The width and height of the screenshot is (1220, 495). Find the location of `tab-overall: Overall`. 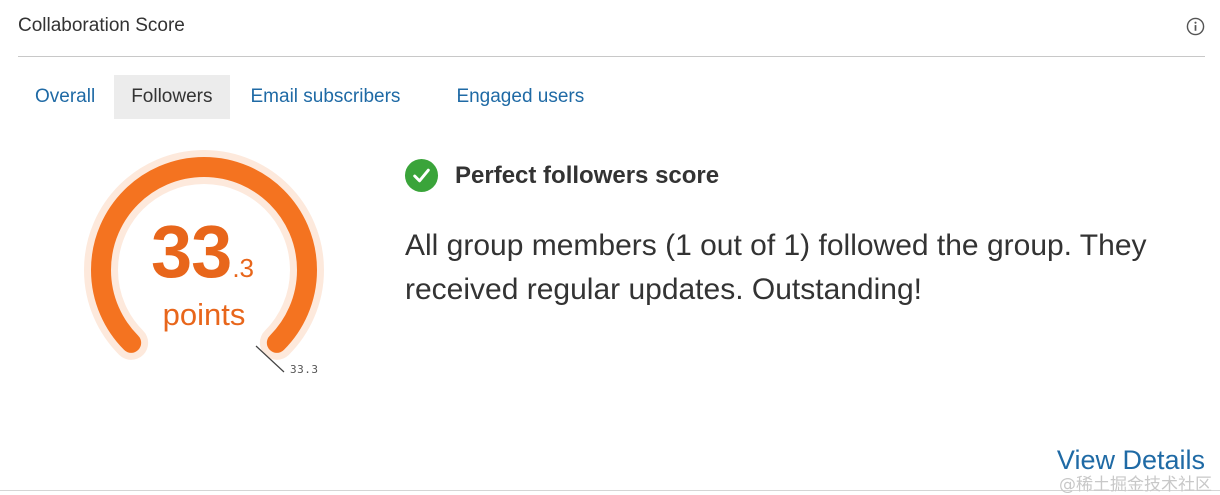

tab-overall: Overall is located at coordinates (65, 97).